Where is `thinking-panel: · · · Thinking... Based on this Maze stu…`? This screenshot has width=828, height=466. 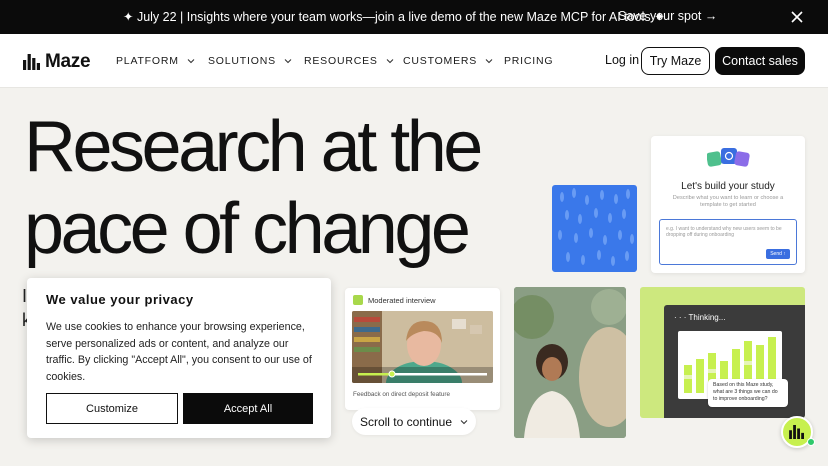 thinking-panel: · · · Thinking... Based on this Maze stu… is located at coordinates (734, 361).